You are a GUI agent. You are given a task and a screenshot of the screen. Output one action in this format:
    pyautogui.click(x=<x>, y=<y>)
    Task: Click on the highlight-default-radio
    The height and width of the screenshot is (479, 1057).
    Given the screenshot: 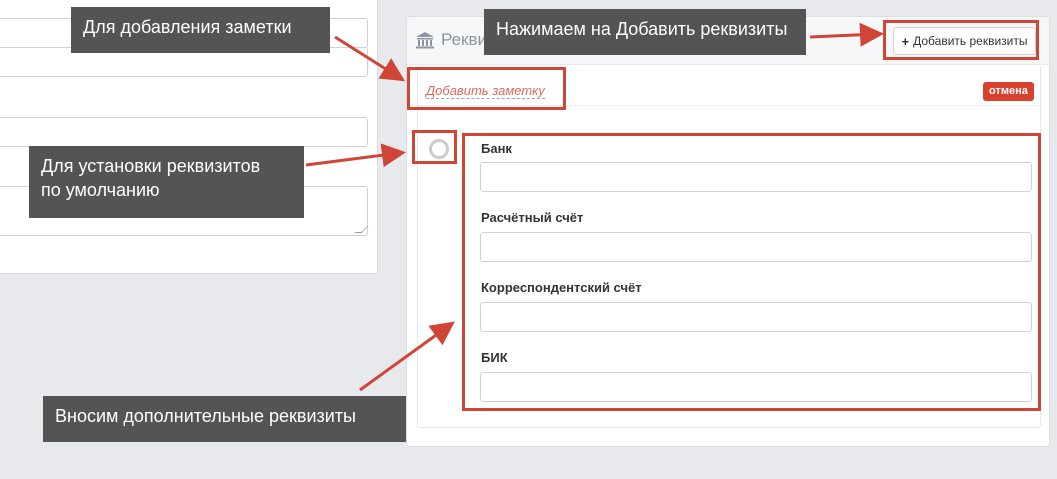 What is the action you would take?
    pyautogui.click(x=434, y=147)
    